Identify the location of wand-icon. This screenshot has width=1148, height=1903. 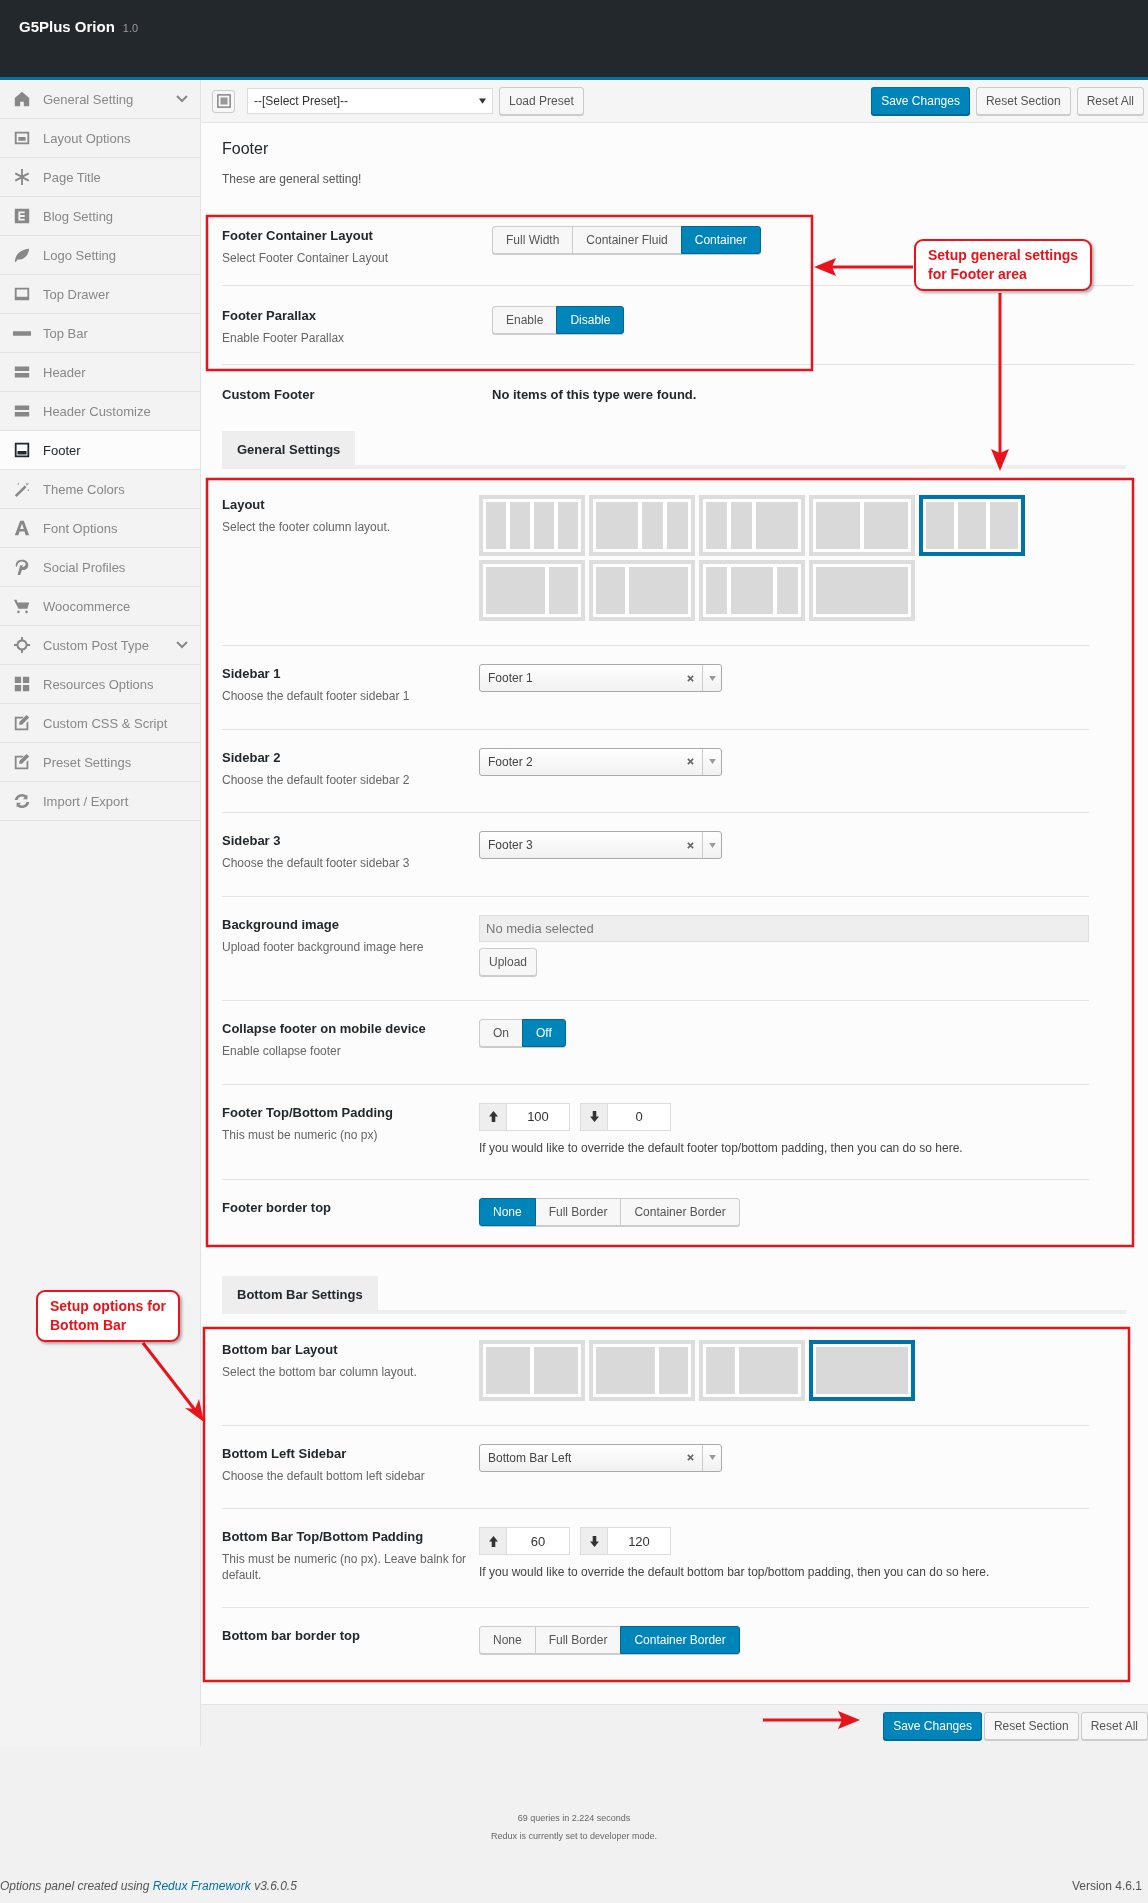
(22, 489).